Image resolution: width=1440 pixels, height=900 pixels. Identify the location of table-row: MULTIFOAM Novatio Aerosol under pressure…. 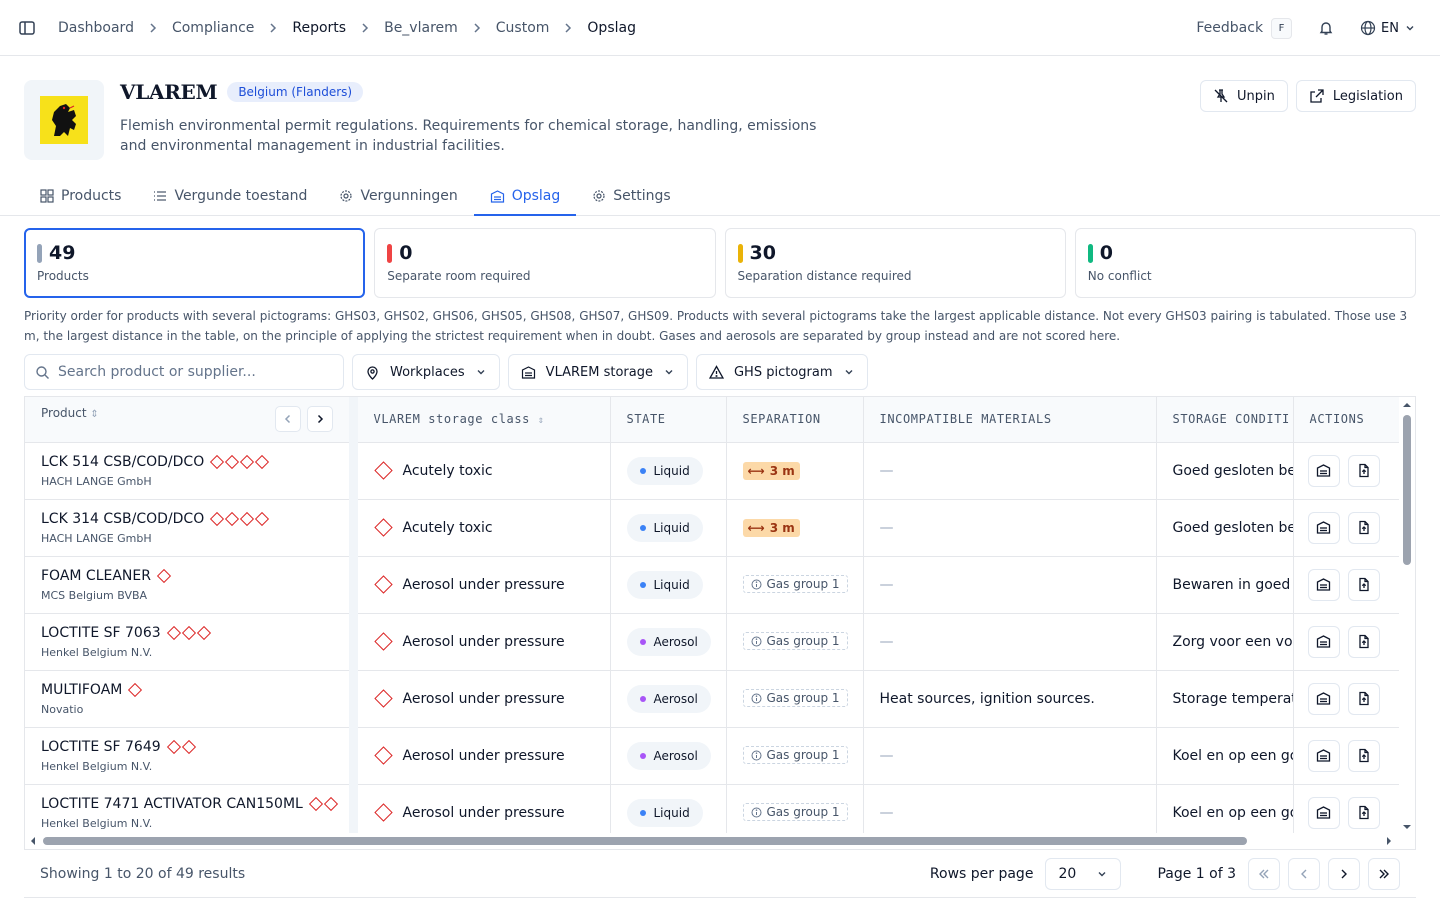
(713, 699).